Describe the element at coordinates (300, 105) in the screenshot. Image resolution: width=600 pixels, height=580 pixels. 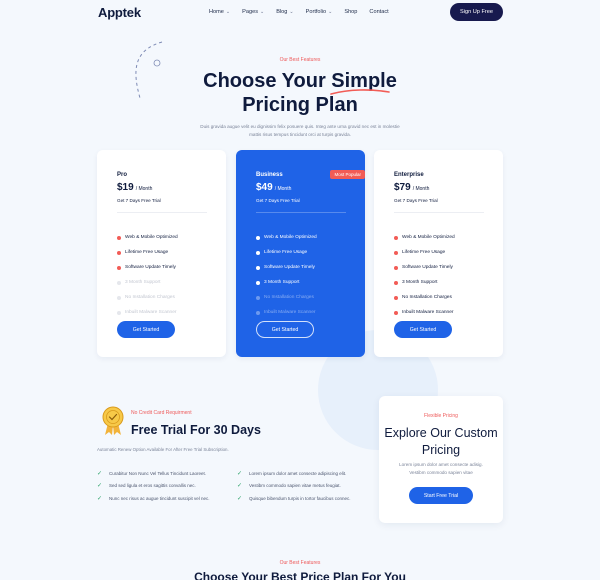
I see `hero-title-line2: Pricing Plan` at that location.